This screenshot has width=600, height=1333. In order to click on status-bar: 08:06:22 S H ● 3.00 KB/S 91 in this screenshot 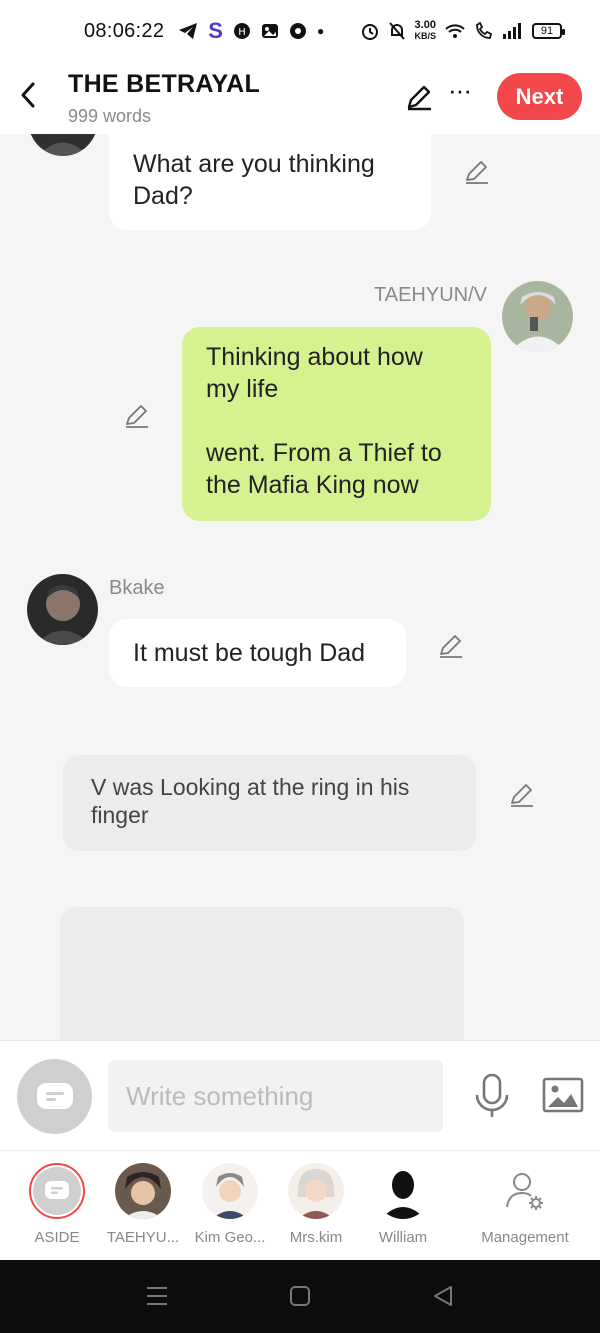, I will do `click(300, 31)`.